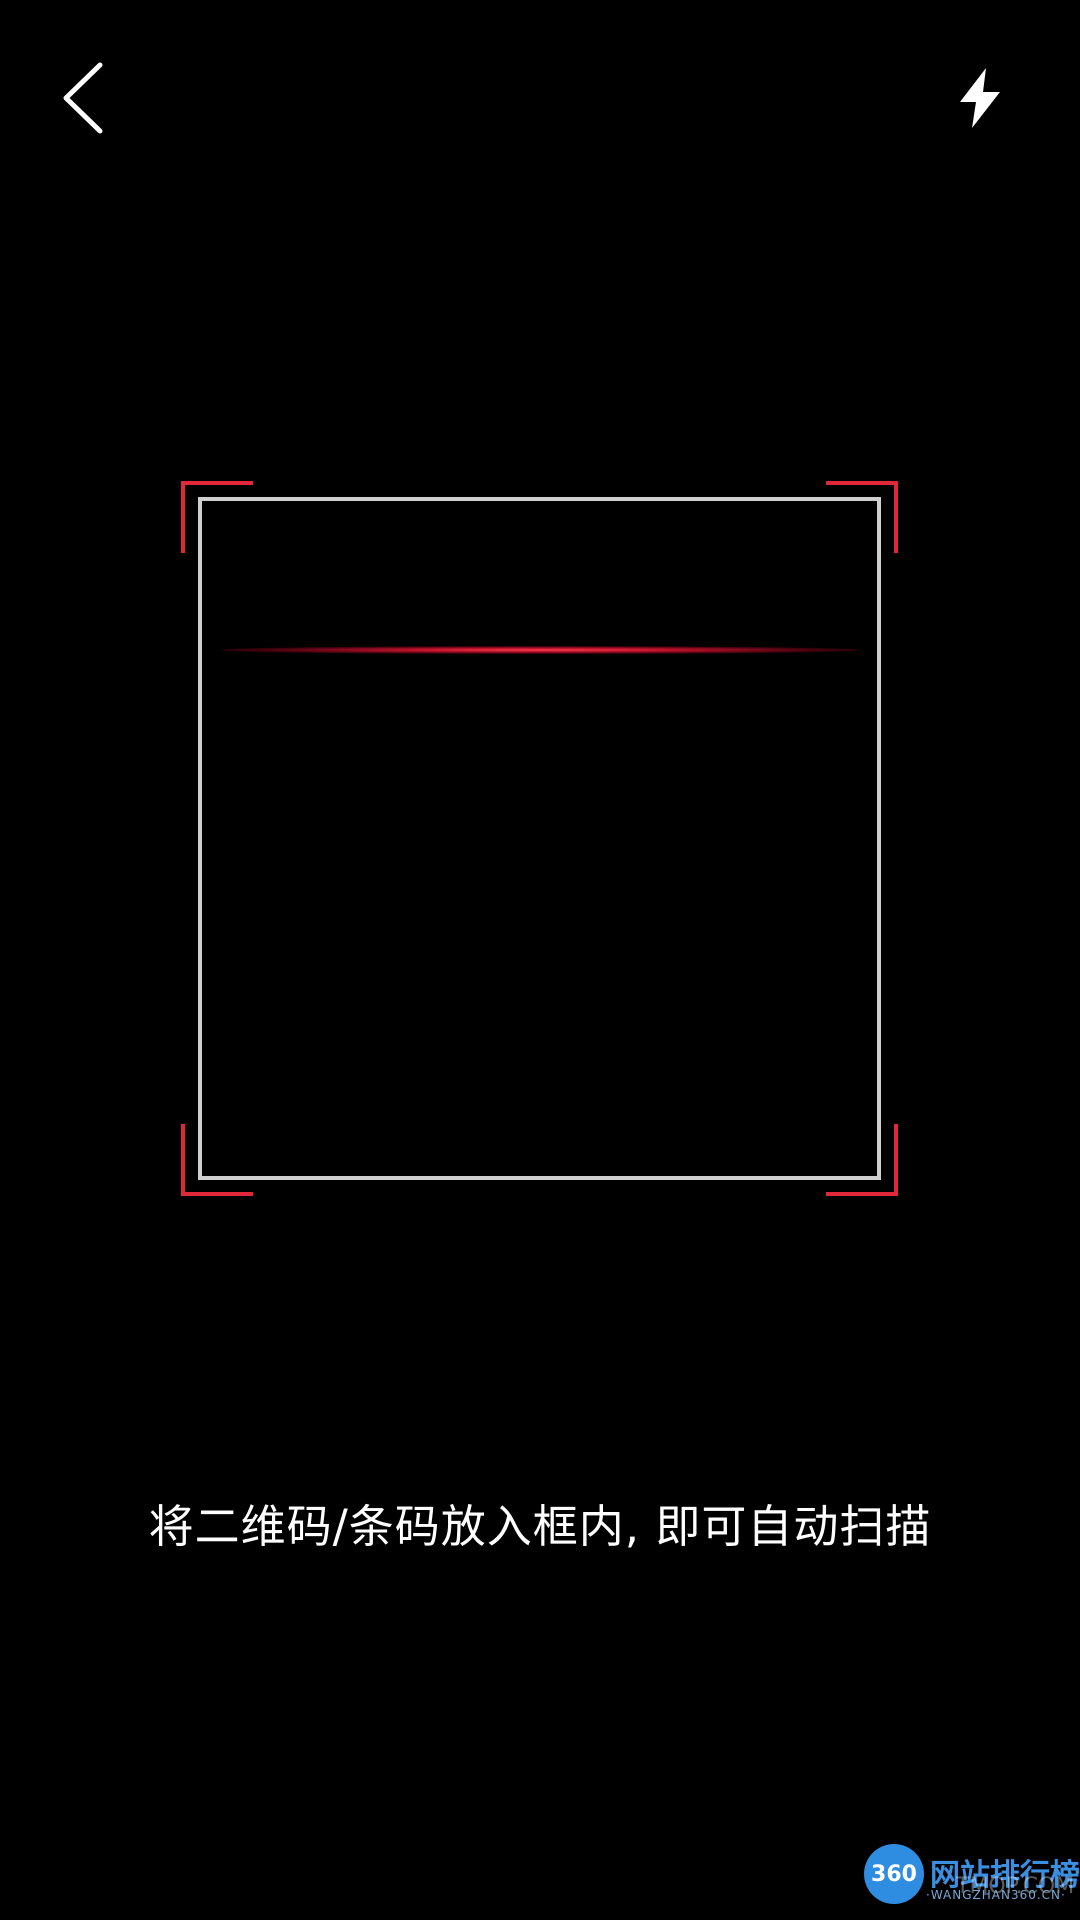  I want to click on scan-line, so click(540, 650).